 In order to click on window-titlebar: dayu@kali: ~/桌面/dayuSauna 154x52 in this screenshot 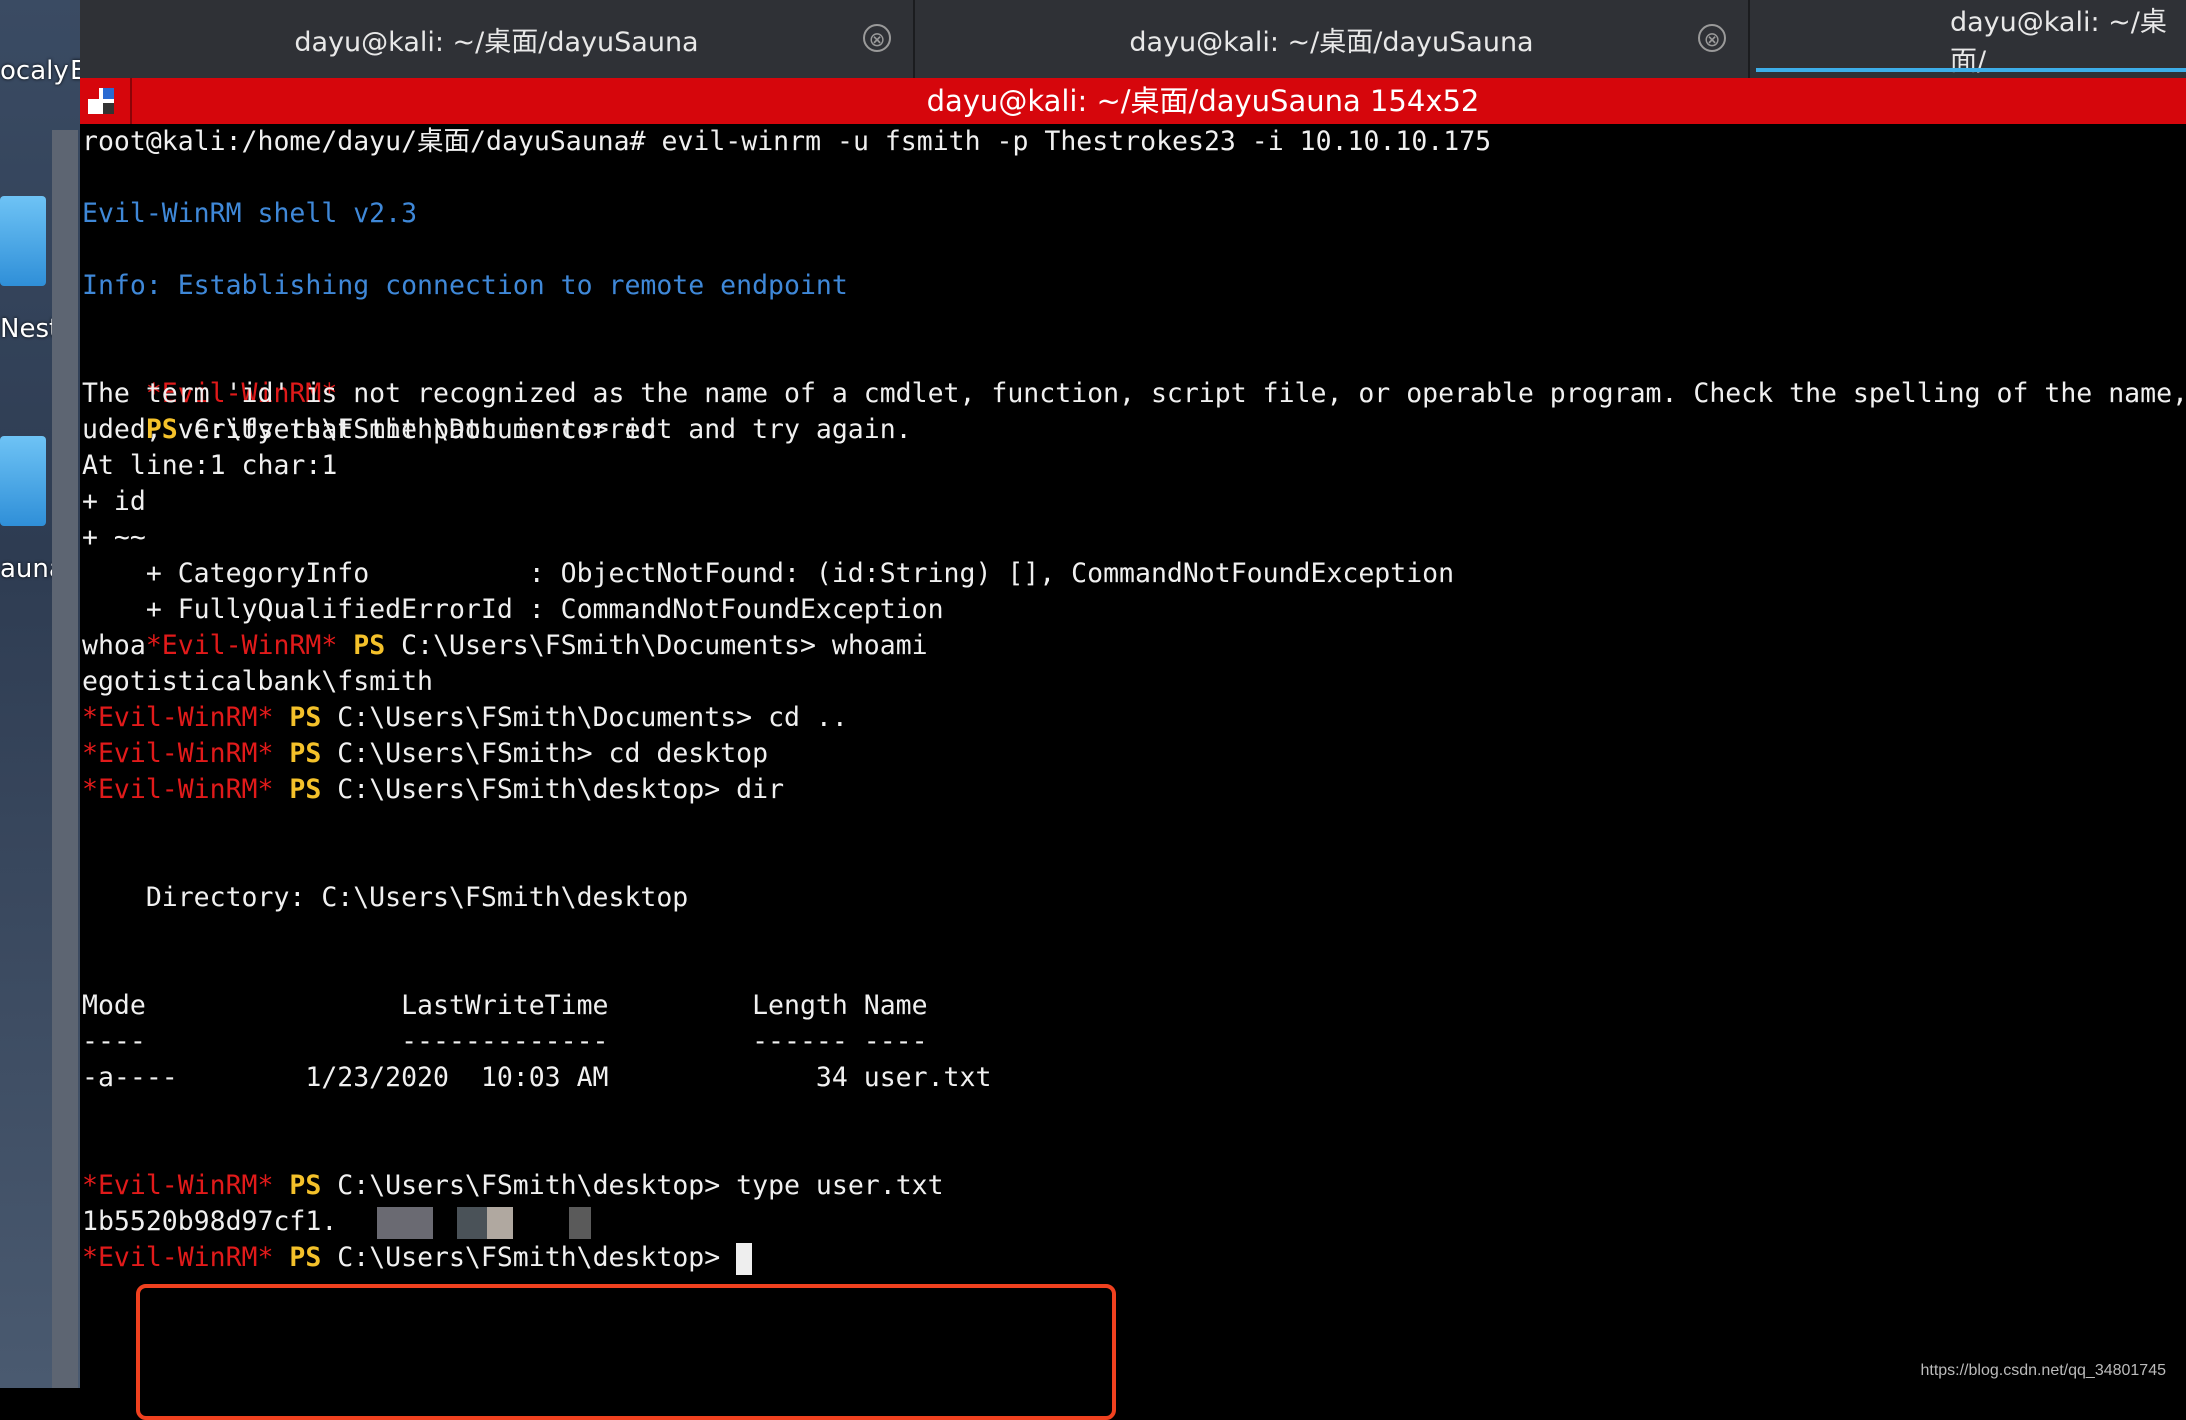, I will do `click(1133, 101)`.